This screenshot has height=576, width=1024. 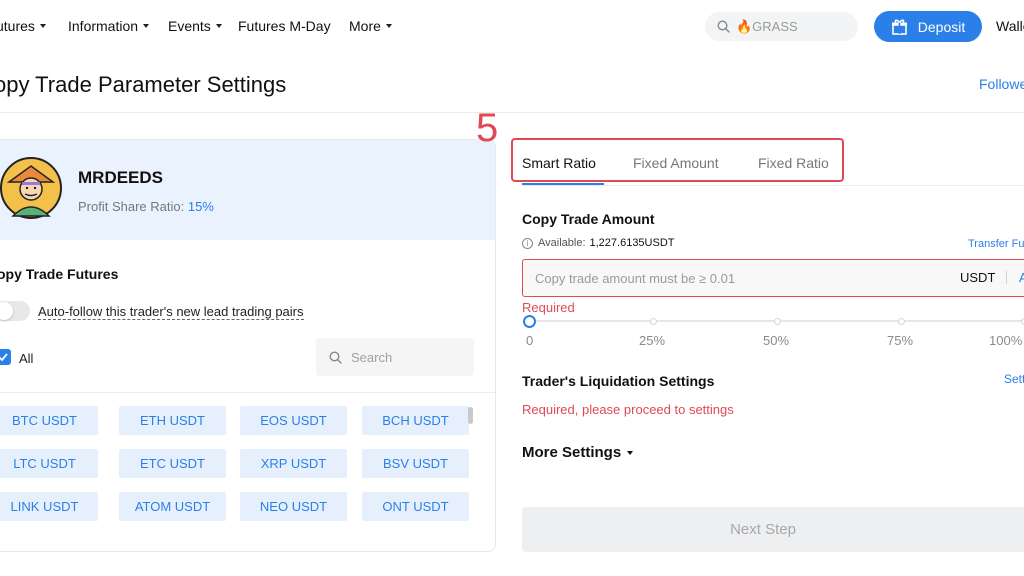 I want to click on deposit-label: Deposit, so click(x=941, y=26).